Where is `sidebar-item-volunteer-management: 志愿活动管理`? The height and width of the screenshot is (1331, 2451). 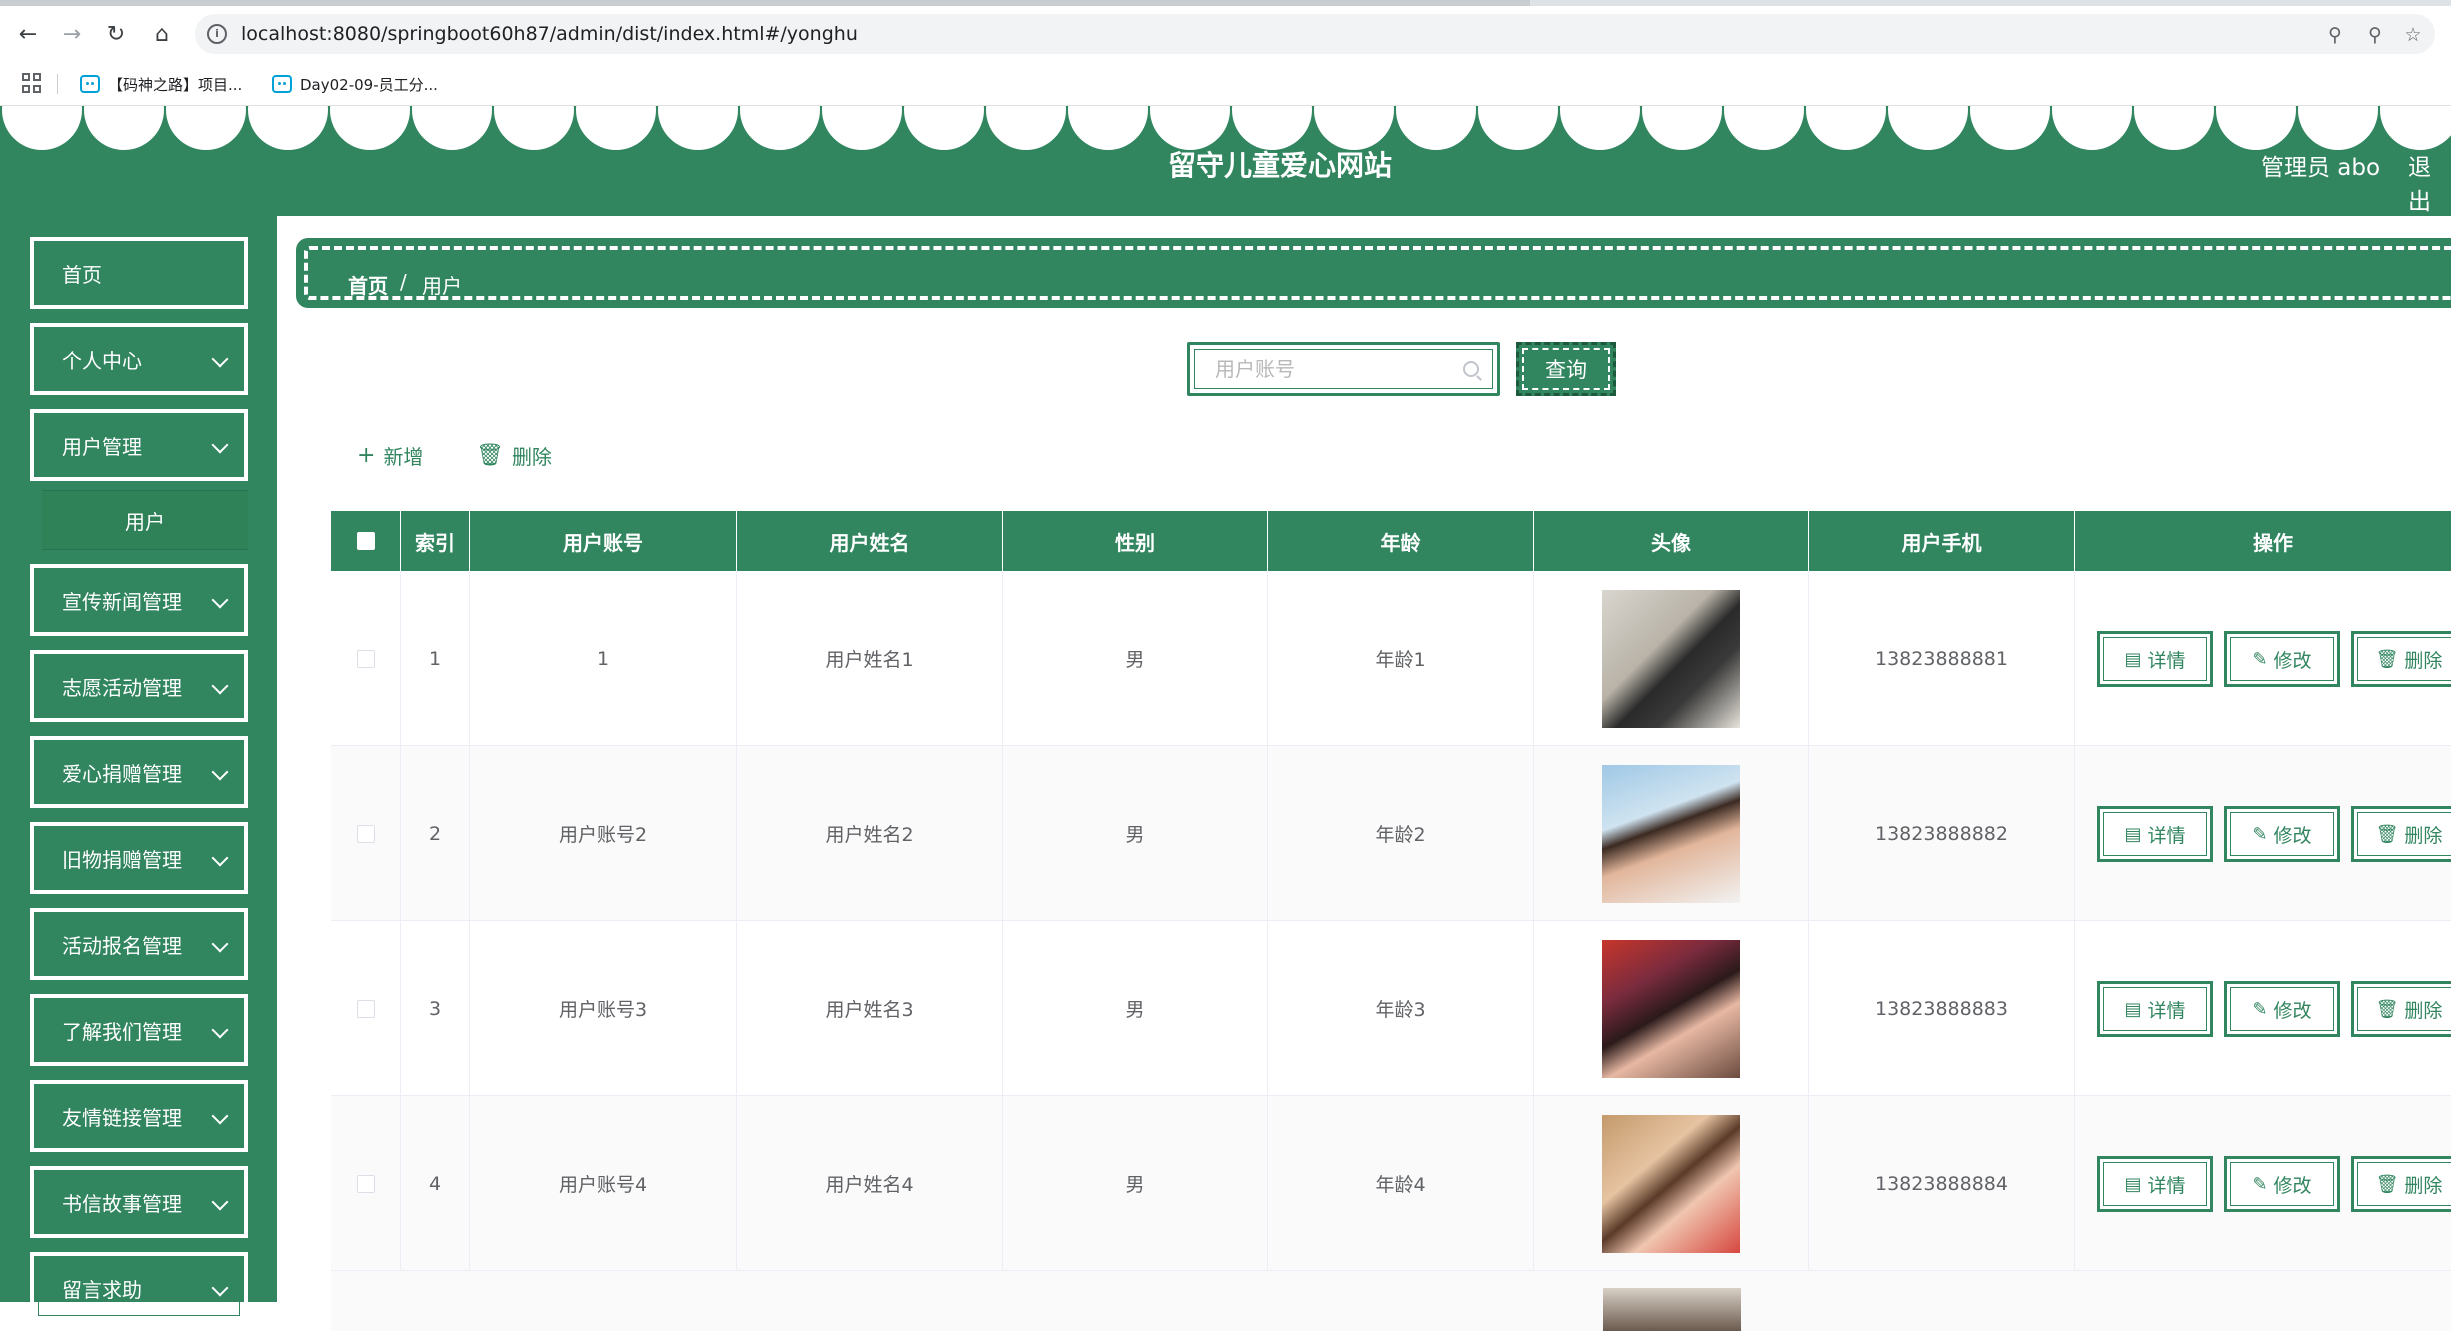 sidebar-item-volunteer-management: 志愿活动管理 is located at coordinates (139, 686).